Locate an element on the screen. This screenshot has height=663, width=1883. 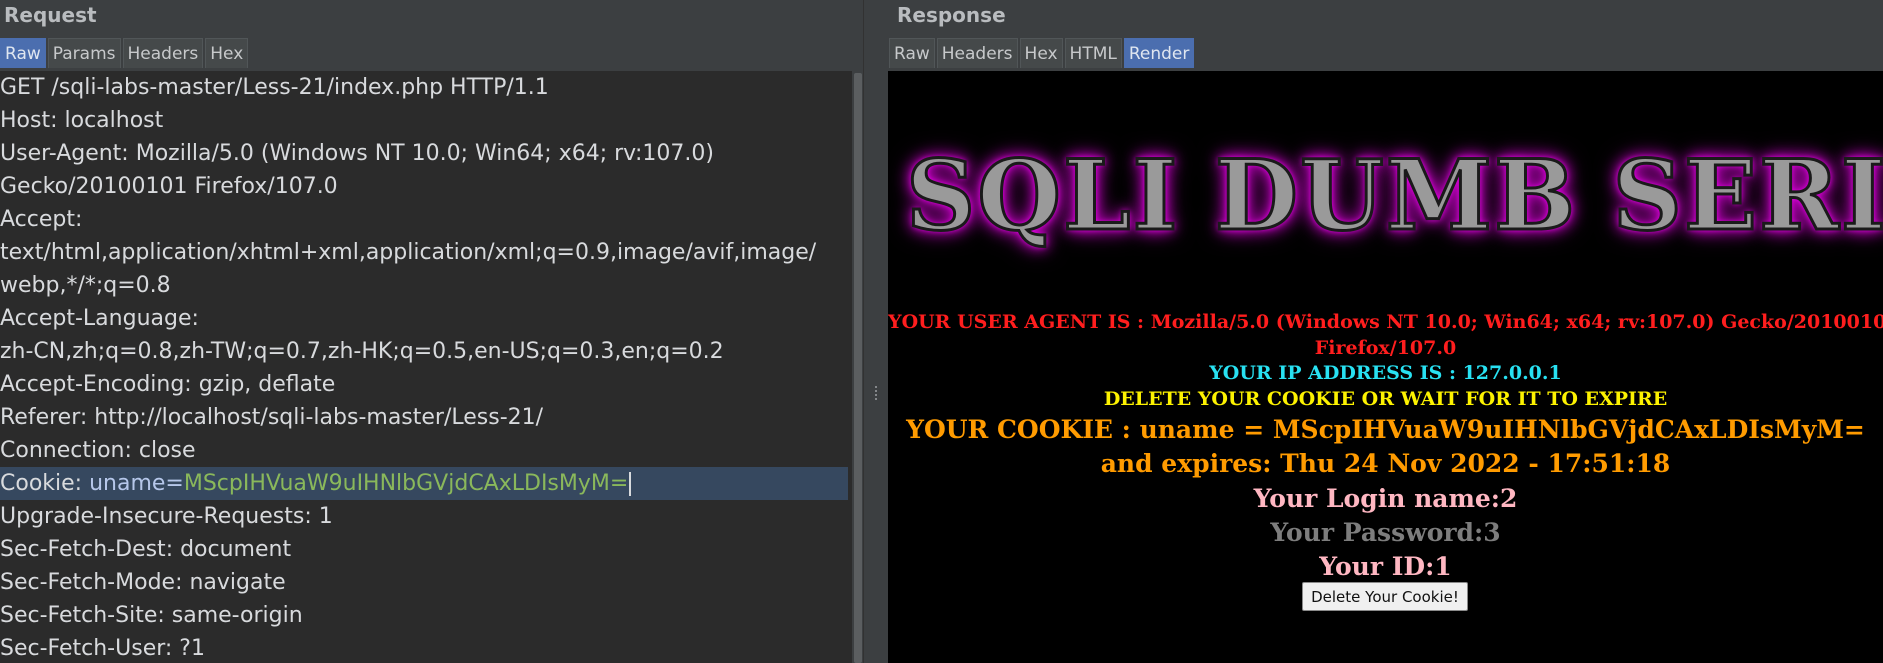
text-caret is located at coordinates (630, 484).